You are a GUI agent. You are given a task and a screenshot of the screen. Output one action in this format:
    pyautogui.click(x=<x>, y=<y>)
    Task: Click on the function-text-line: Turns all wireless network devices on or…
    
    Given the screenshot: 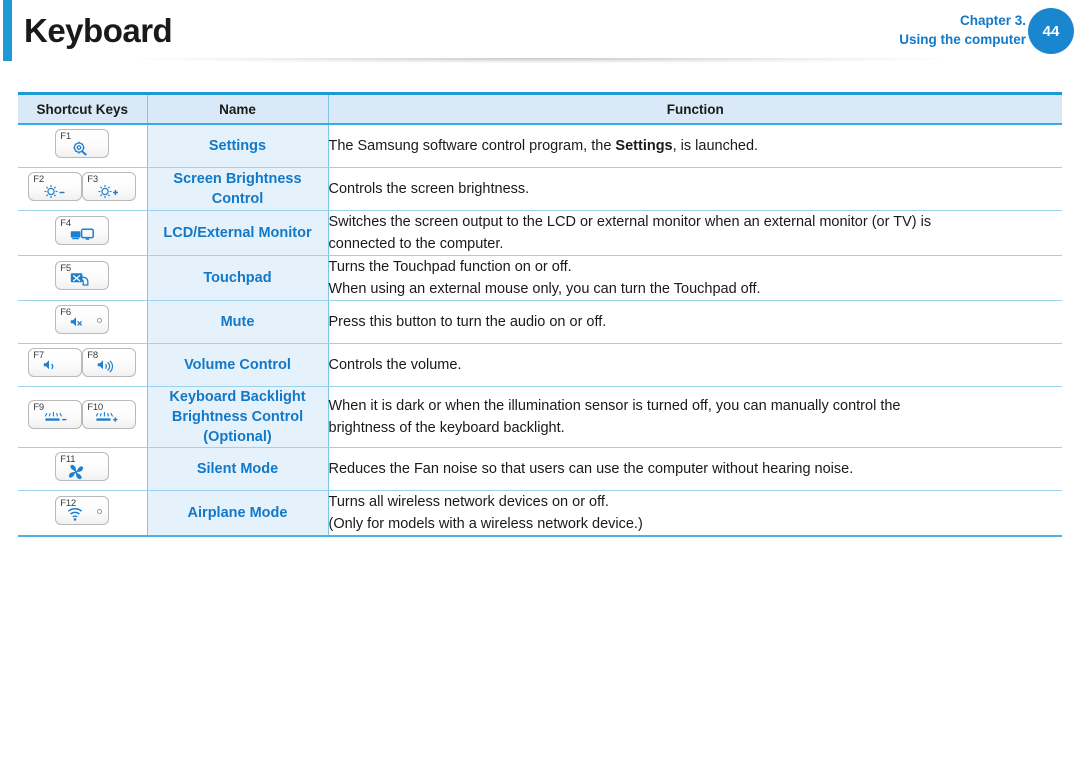 What is the action you would take?
    pyautogui.click(x=696, y=502)
    